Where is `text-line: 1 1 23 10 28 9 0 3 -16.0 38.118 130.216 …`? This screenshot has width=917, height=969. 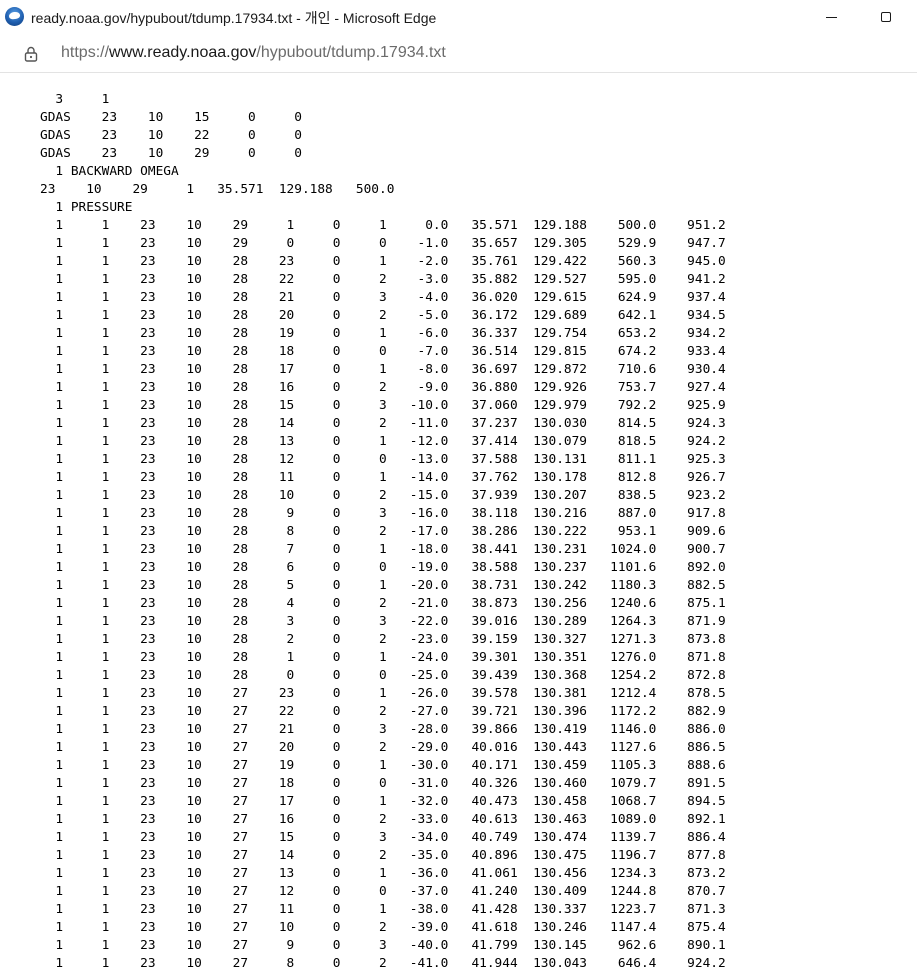
text-line: 1 1 23 10 28 9 0 3 -16.0 38.118 130.216 … is located at coordinates (383, 513).